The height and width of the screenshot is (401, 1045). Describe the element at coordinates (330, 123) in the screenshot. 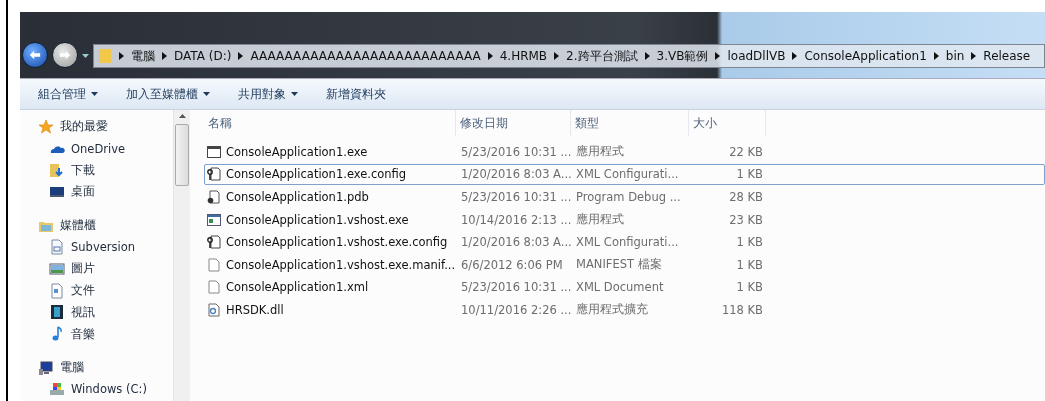

I see `column-header: 名稱` at that location.